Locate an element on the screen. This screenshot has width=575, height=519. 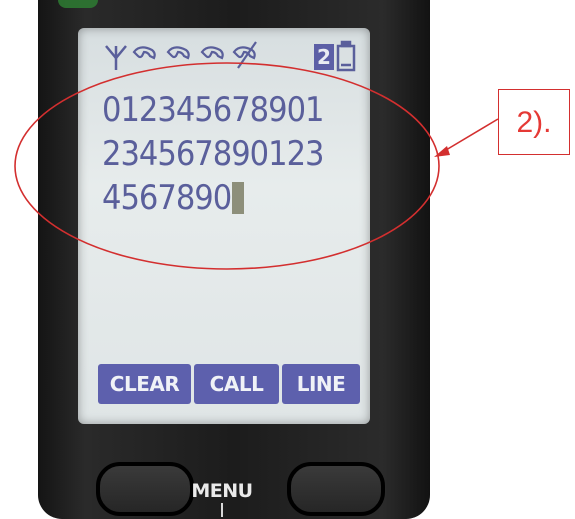
text-cursor is located at coordinates (238, 198).